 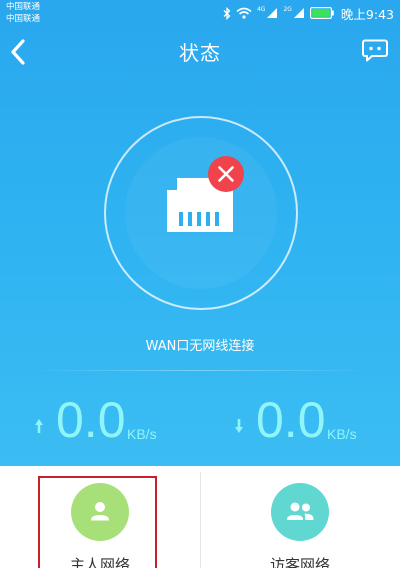 I want to click on tab-guest-network-label: 访客网络, so click(x=299, y=562).